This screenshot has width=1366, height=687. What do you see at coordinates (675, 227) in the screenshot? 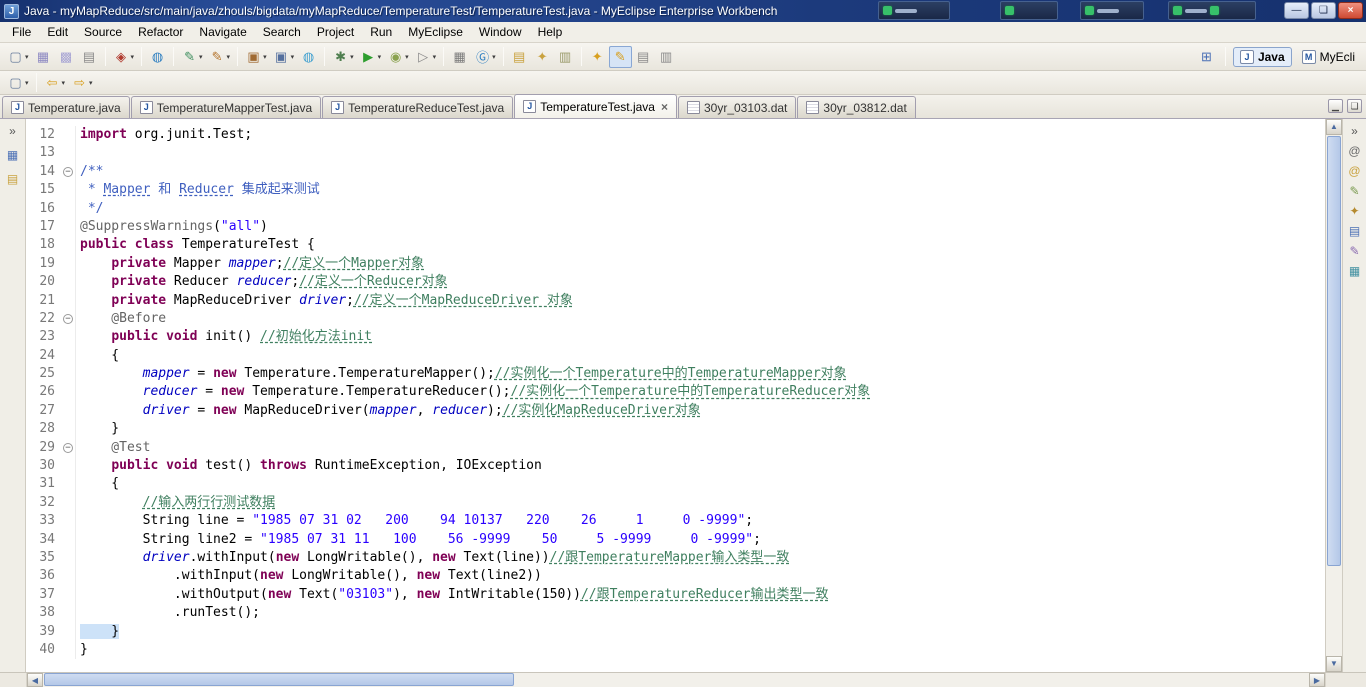
I see `code-line: 17 @SuppressWarnings("all")` at bounding box center [675, 227].